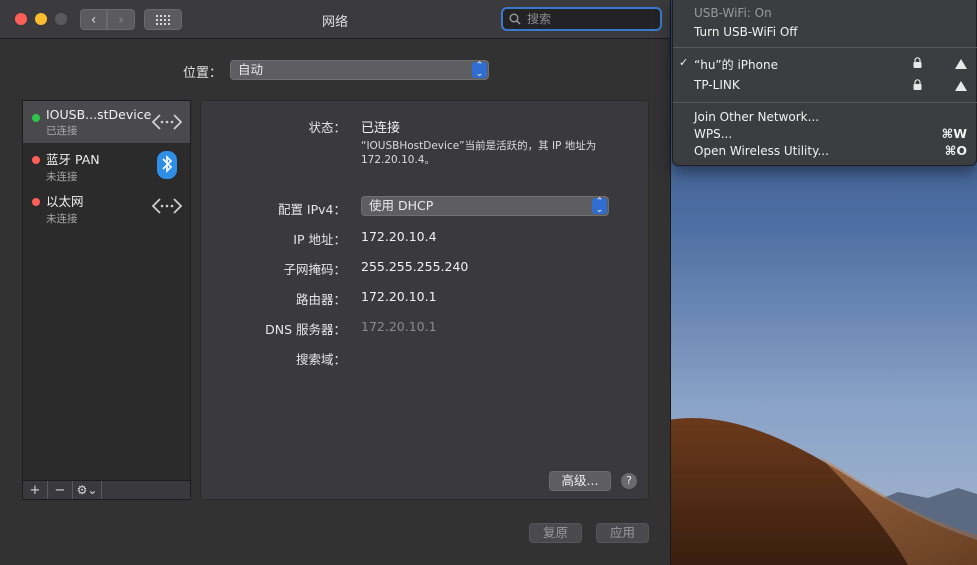 The image size is (977, 565). What do you see at coordinates (314, 269) in the screenshot?
I see `subnet-mask-label: 子网掩码：` at bounding box center [314, 269].